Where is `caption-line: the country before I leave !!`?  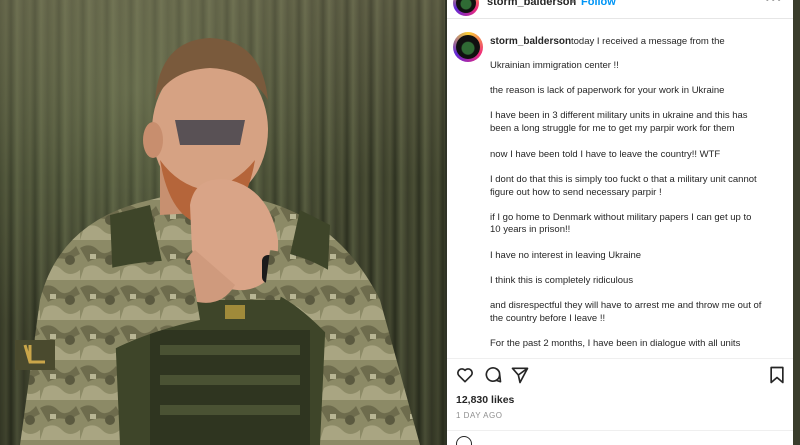 caption-line: the country before I leave !! is located at coordinates (548, 318).